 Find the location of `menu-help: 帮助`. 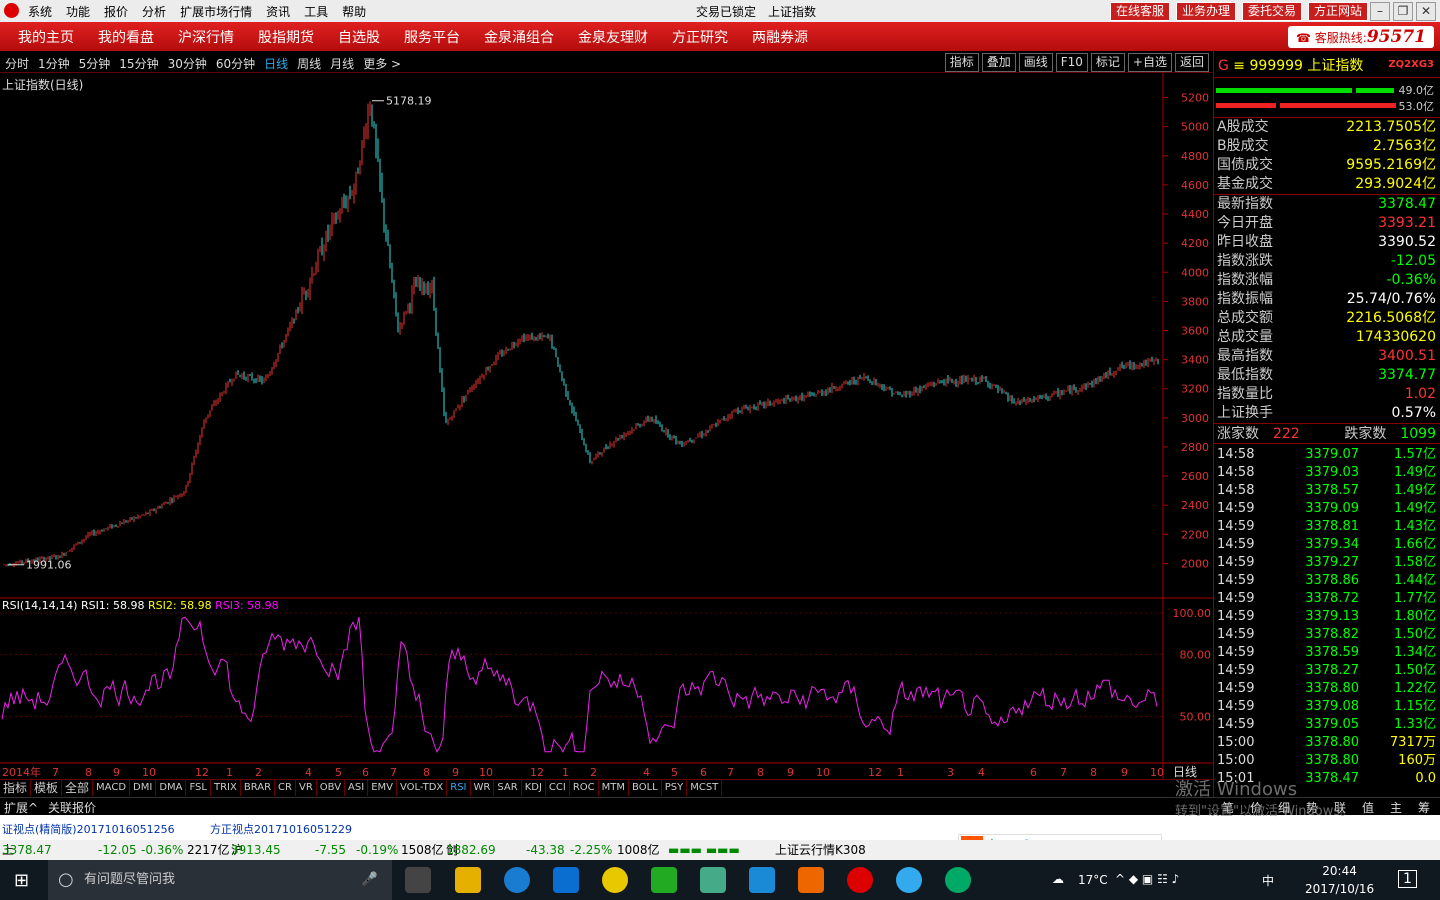

menu-help: 帮助 is located at coordinates (354, 11).